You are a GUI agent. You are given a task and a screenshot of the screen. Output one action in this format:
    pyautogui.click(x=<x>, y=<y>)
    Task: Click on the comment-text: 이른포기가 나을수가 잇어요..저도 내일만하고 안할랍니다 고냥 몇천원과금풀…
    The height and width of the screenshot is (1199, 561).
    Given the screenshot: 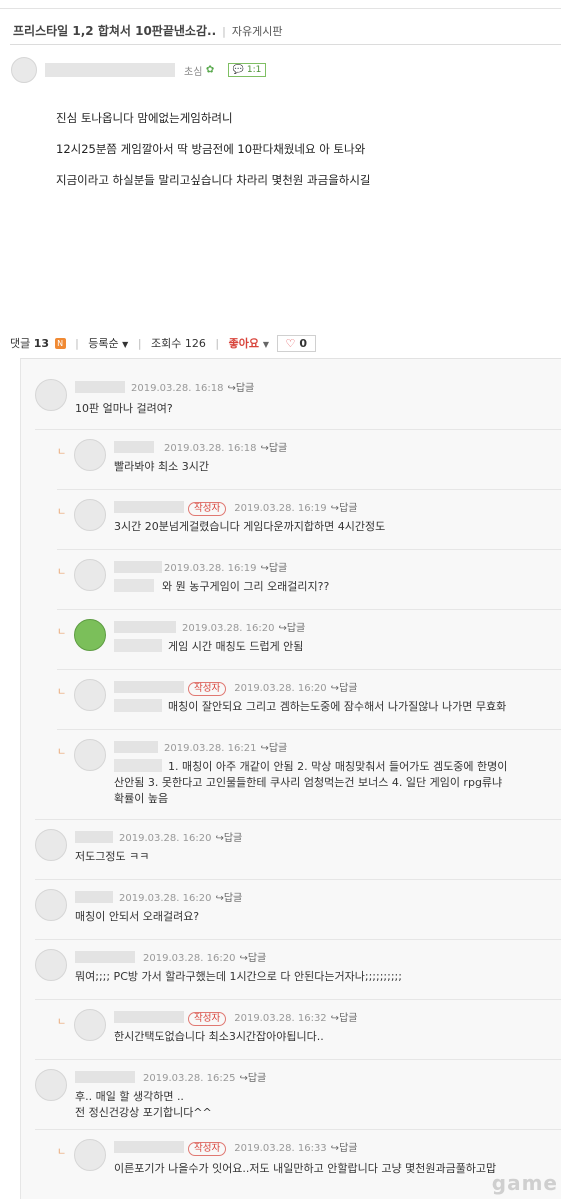 What is the action you would take?
    pyautogui.click(x=305, y=1168)
    